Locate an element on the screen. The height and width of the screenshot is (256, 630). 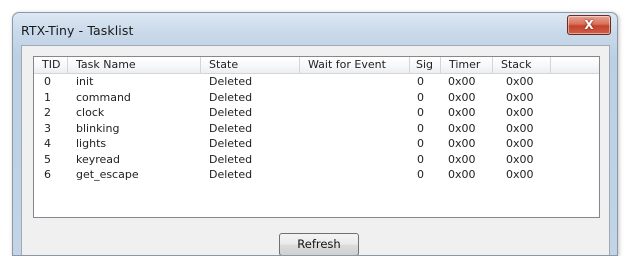
column-header-state: State is located at coordinates (250, 65).